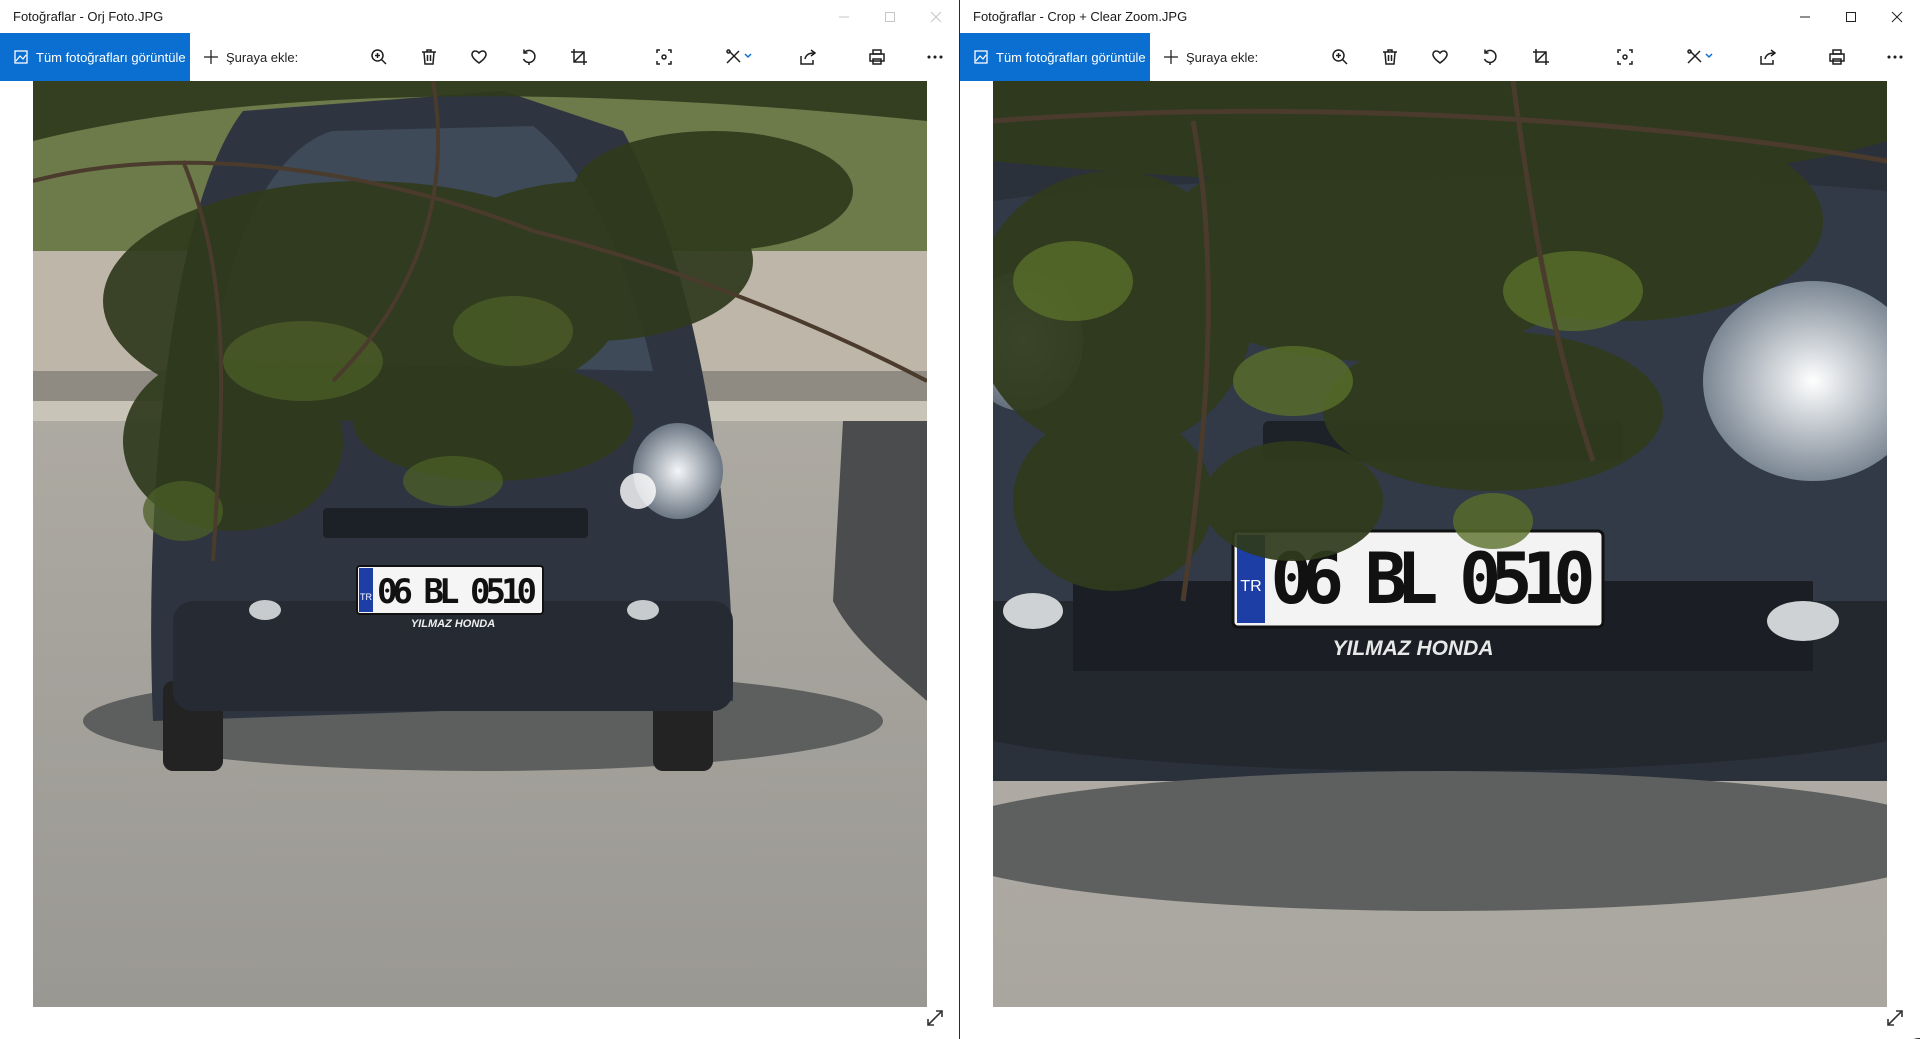 The image size is (1920, 1039). I want to click on title-bar: Fotoğraflar - Crop + Clear Zoom.JPG, so click(1440, 16).